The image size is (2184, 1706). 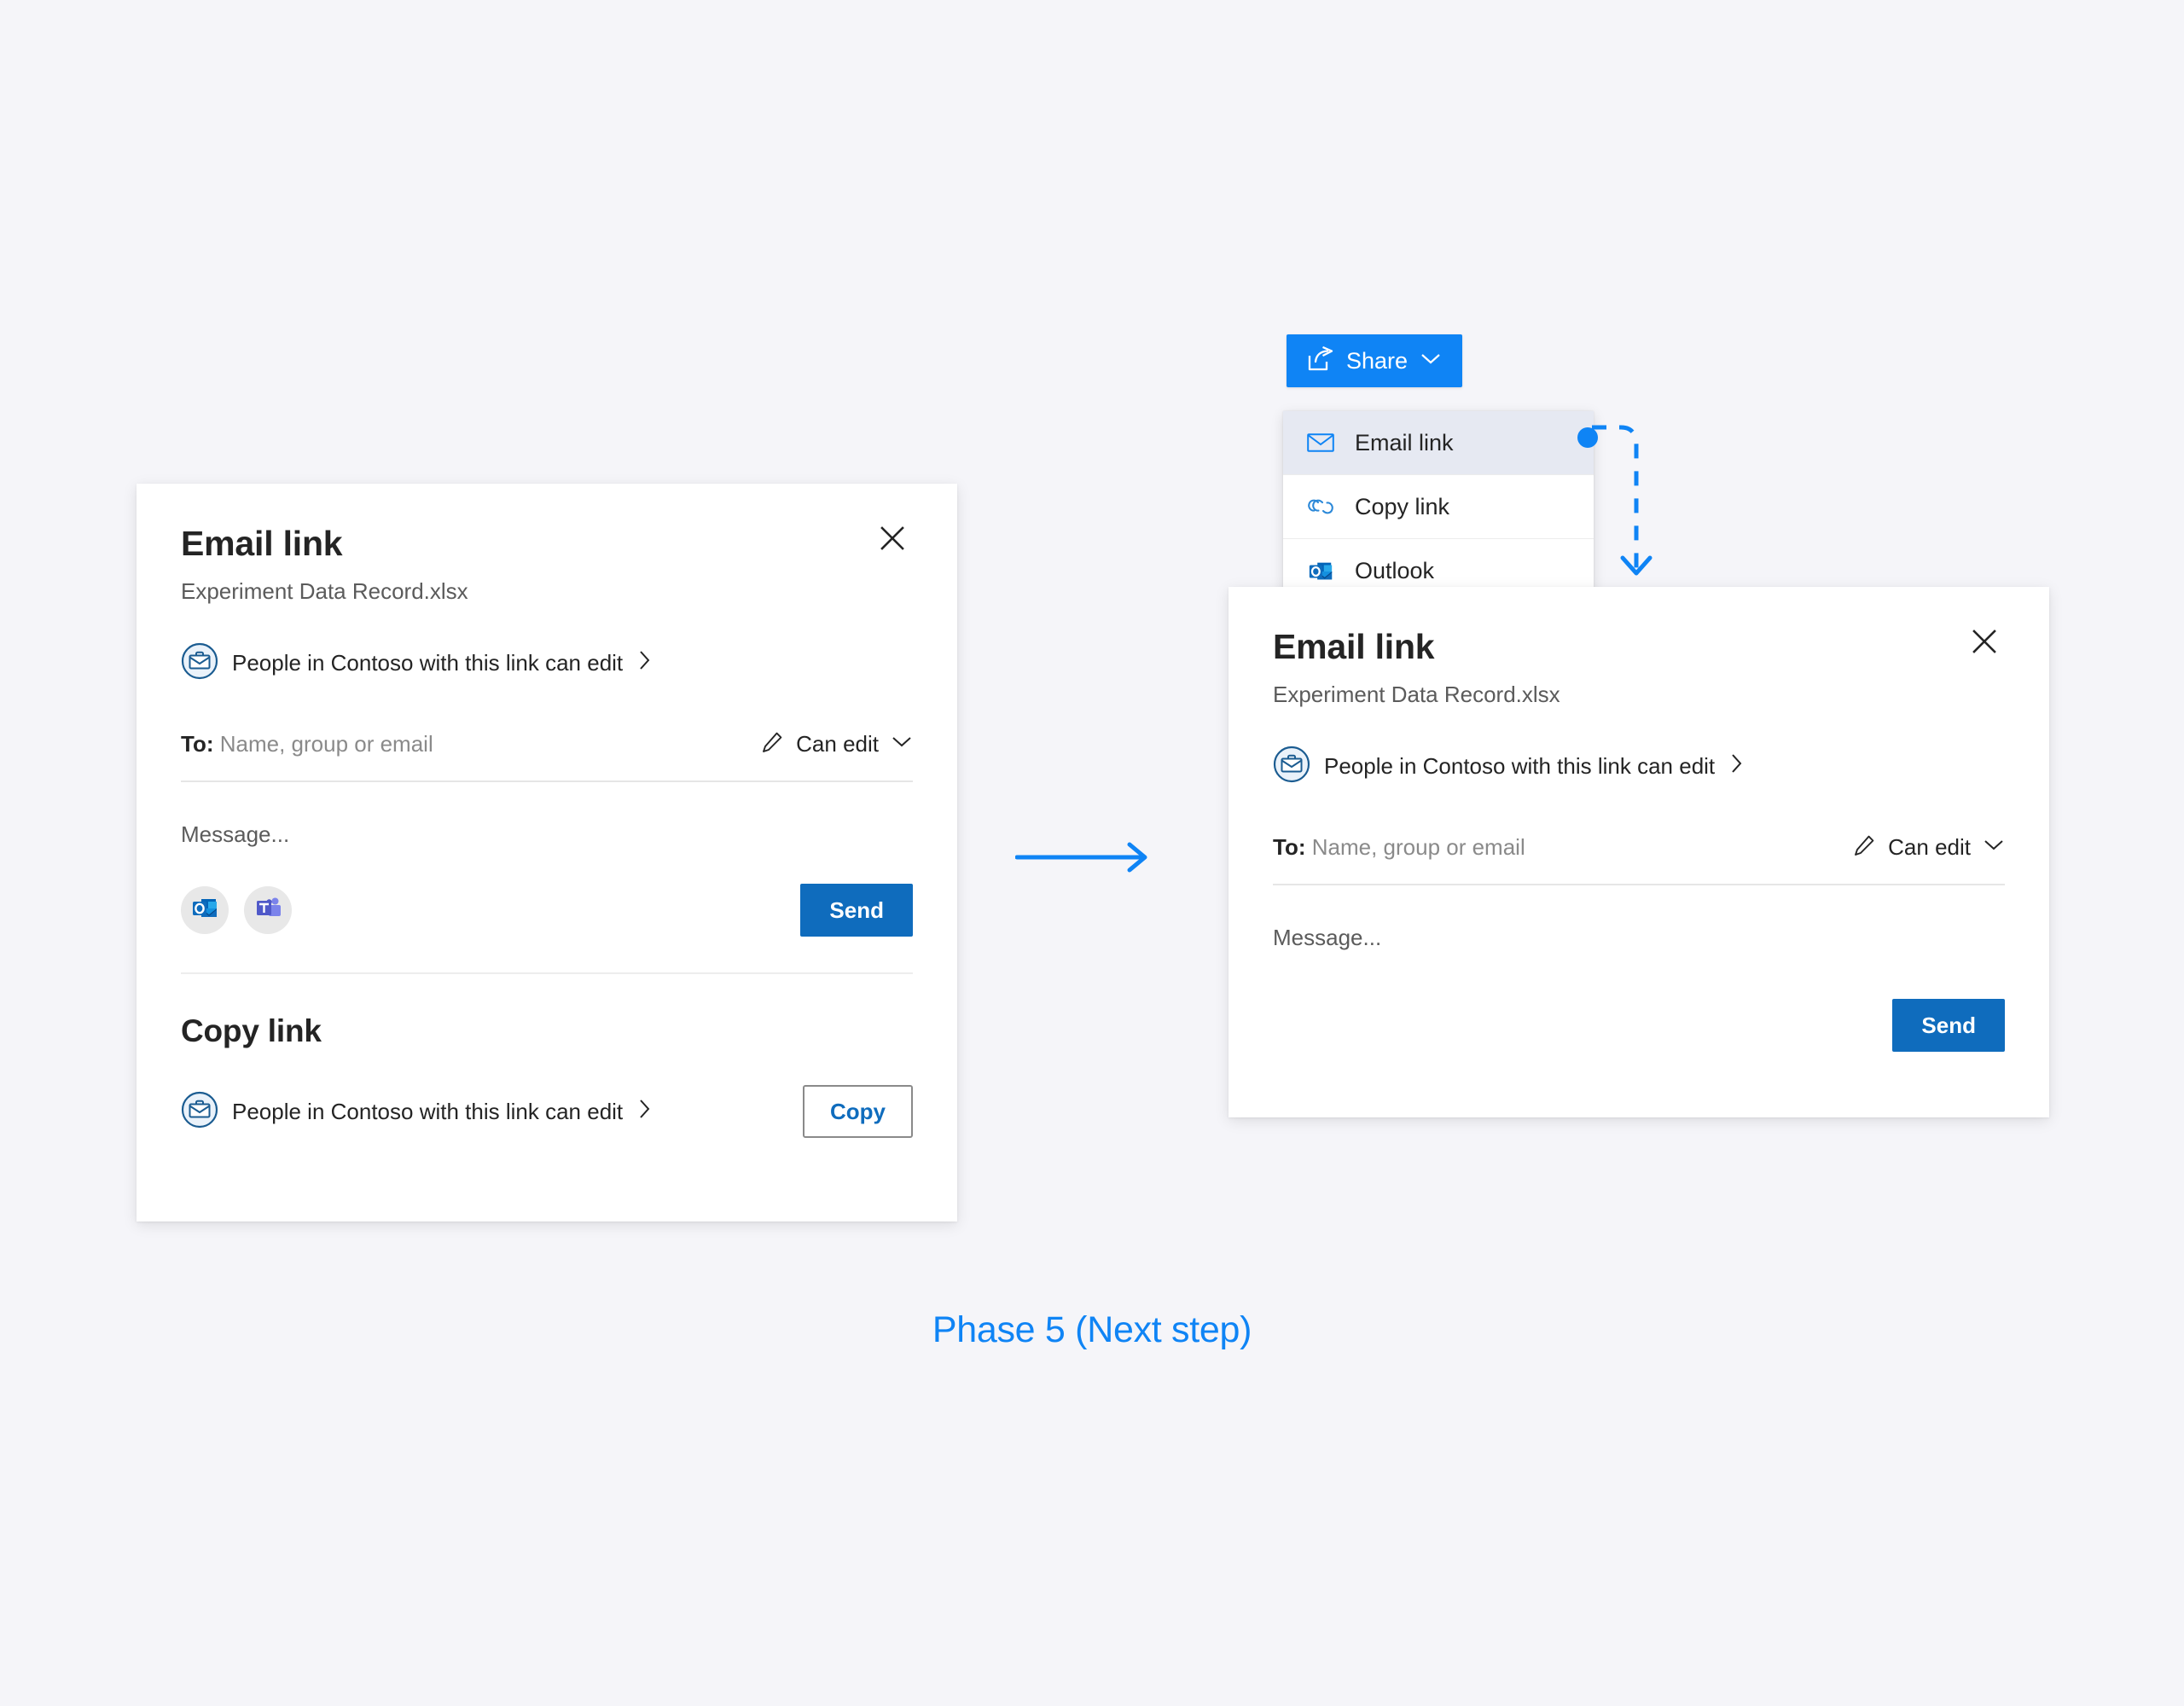 What do you see at coordinates (1405, 442) in the screenshot?
I see `menu-item-label: Email link` at bounding box center [1405, 442].